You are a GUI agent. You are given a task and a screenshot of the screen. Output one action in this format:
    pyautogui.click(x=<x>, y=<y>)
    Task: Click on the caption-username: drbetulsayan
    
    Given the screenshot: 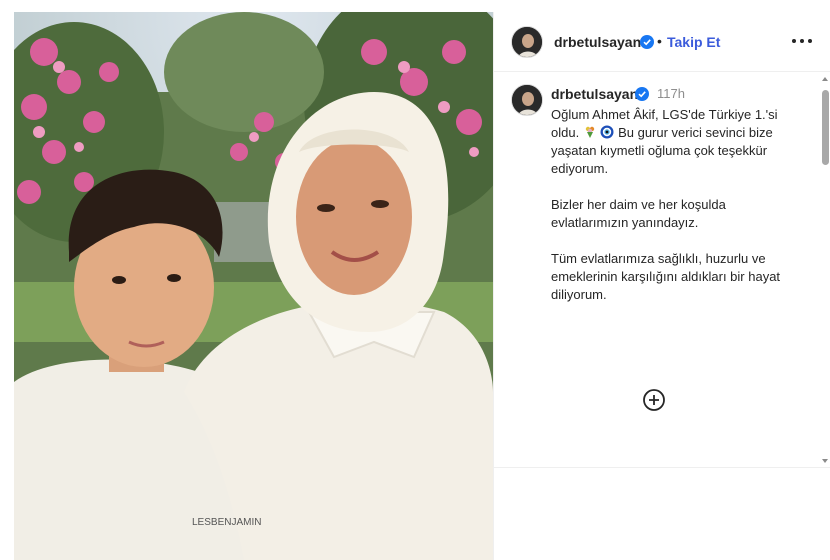 What is the action you would take?
    pyautogui.click(x=594, y=94)
    